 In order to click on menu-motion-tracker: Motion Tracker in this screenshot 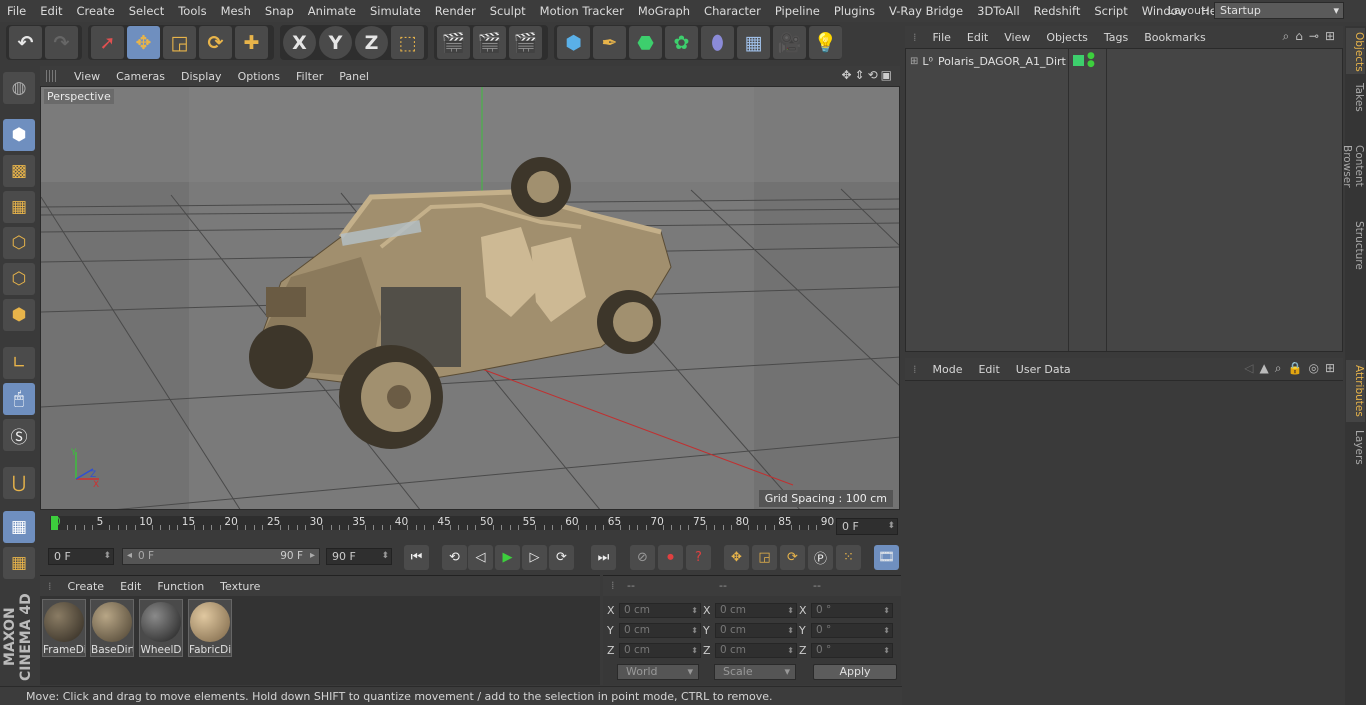, I will do `click(582, 11)`.